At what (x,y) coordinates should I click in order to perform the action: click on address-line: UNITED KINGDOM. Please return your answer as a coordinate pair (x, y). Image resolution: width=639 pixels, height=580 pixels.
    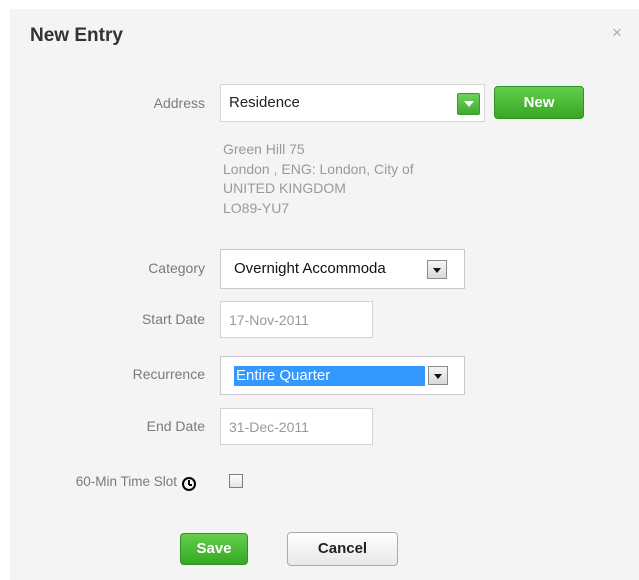
    Looking at the image, I should click on (284, 188).